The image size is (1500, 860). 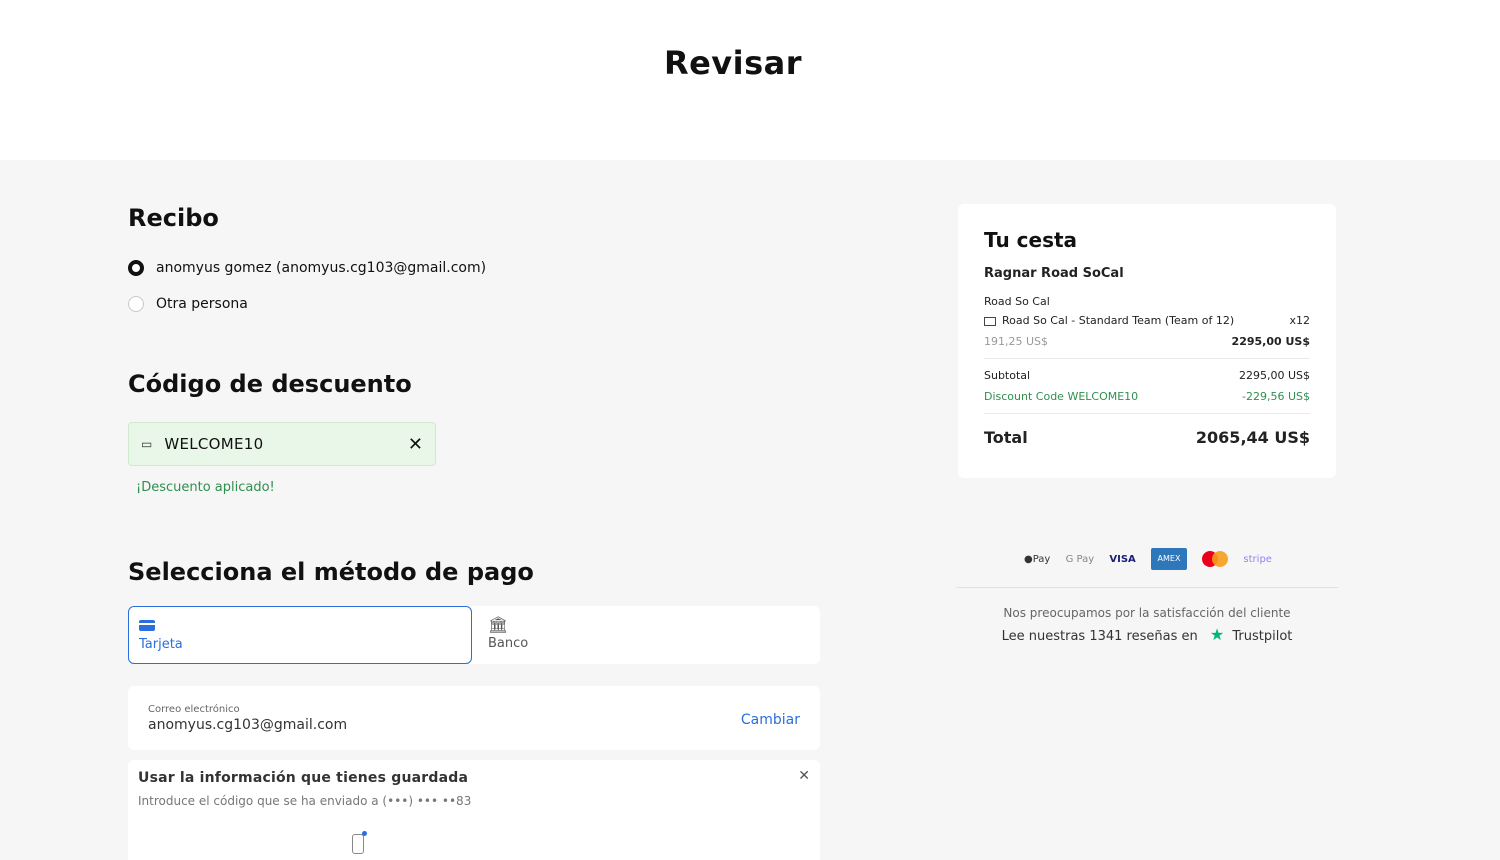 I want to click on receipt-option-self: anomyus gomez (anomyus.cg103@gmail.com), so click(x=307, y=268).